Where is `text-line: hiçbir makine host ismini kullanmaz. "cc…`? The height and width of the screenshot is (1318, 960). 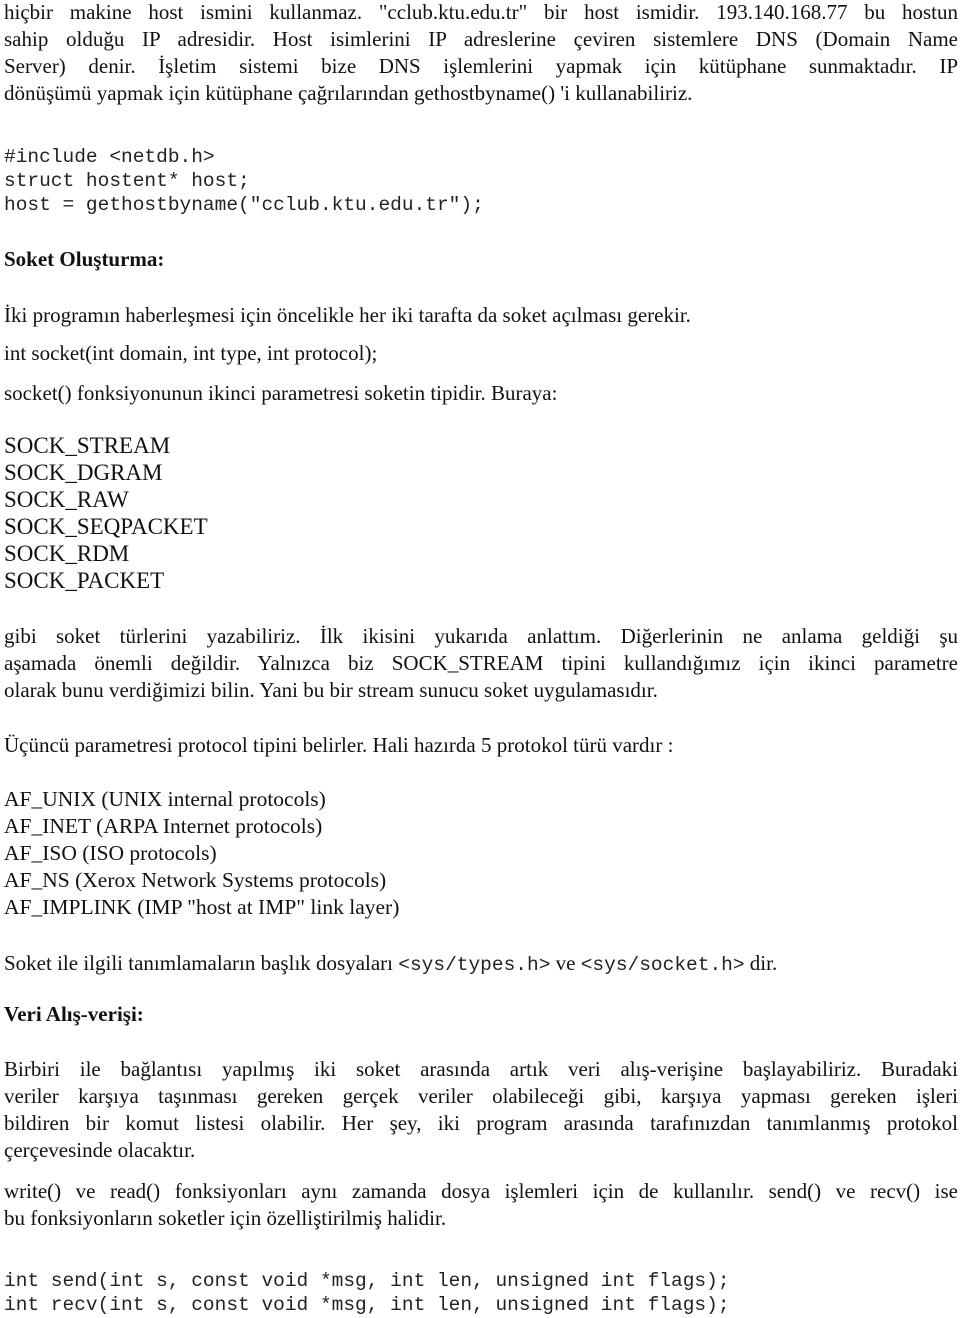 text-line: hiçbir makine host ismini kullanmaz. "cc… is located at coordinates (481, 12).